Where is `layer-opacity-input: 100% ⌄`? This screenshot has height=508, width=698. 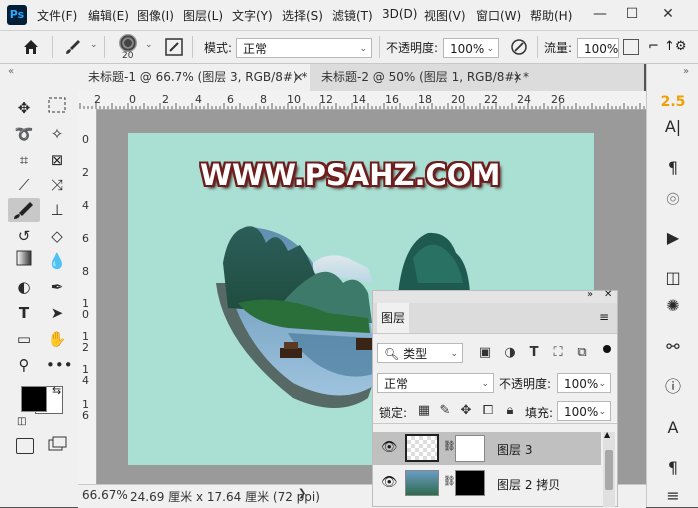 layer-opacity-input: 100% ⌄ is located at coordinates (584, 383).